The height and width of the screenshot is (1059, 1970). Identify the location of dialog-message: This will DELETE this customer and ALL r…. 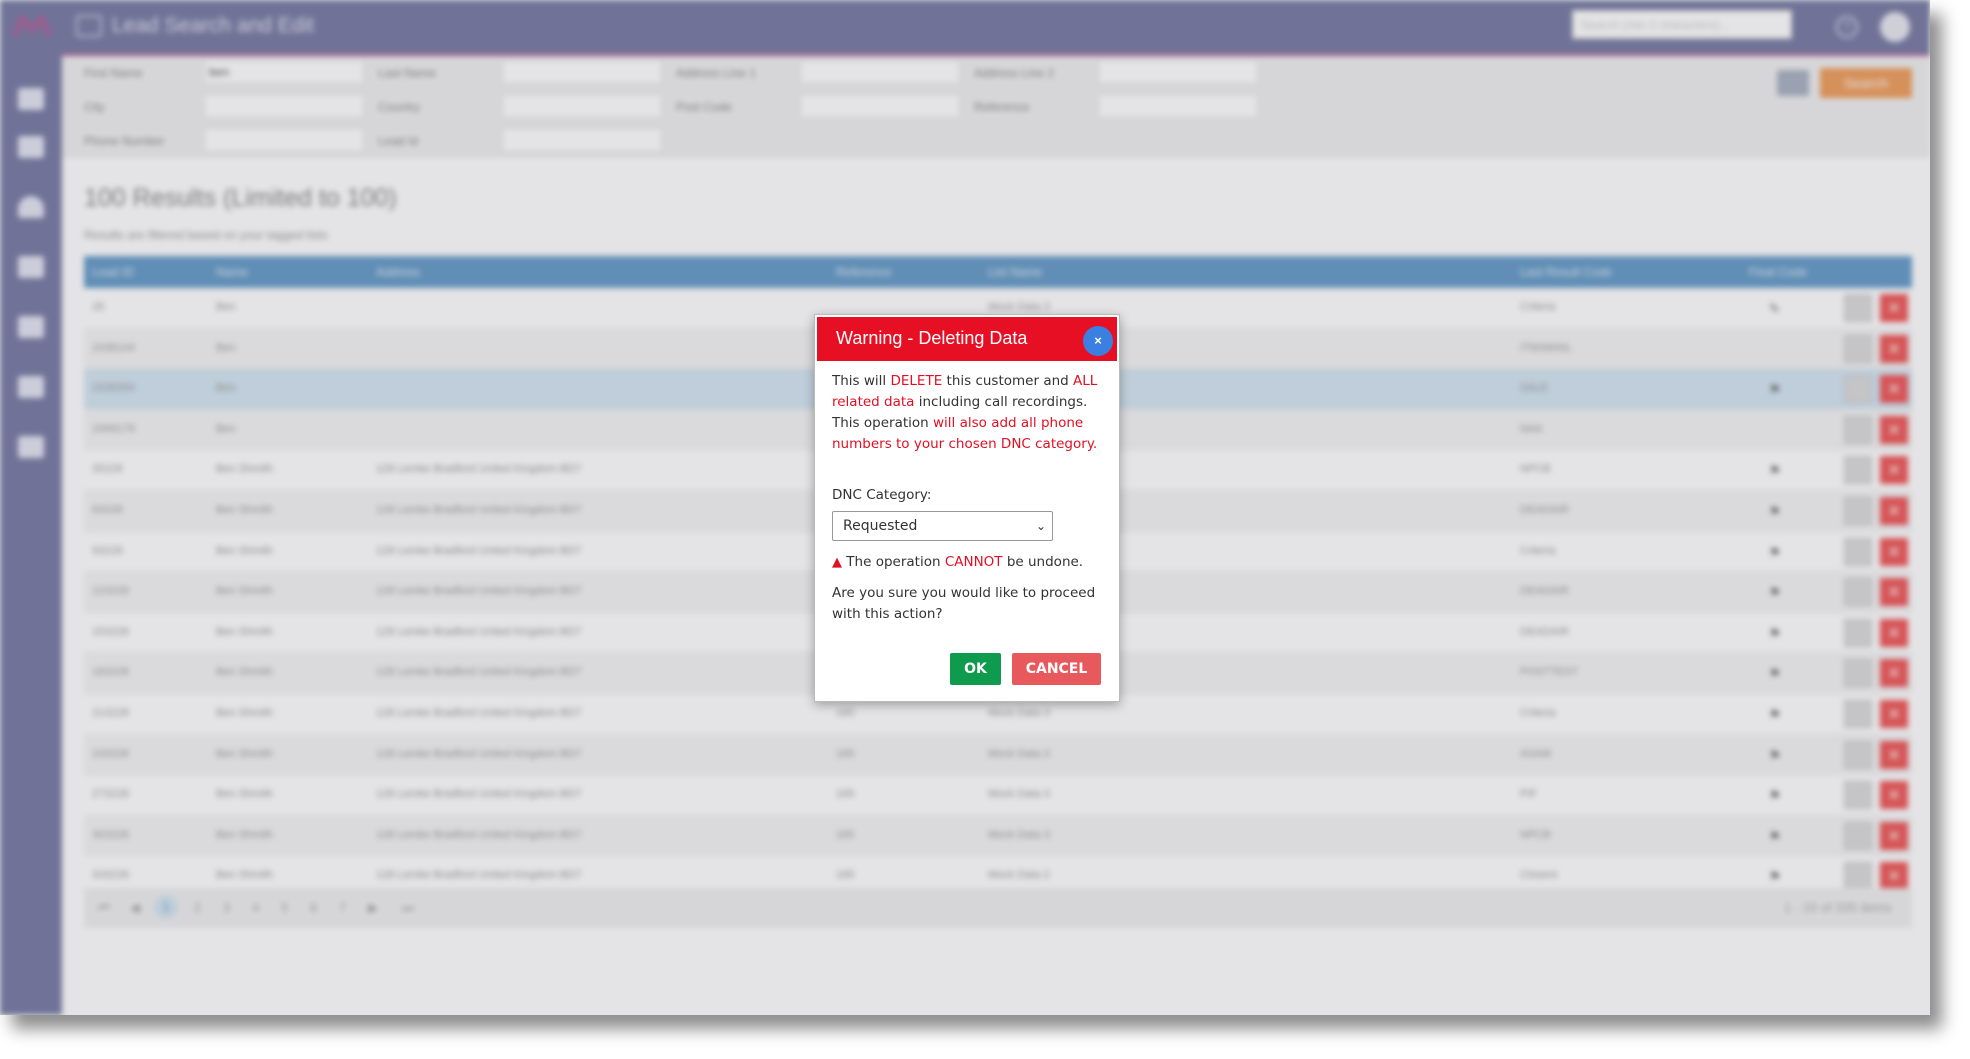
(969, 413).